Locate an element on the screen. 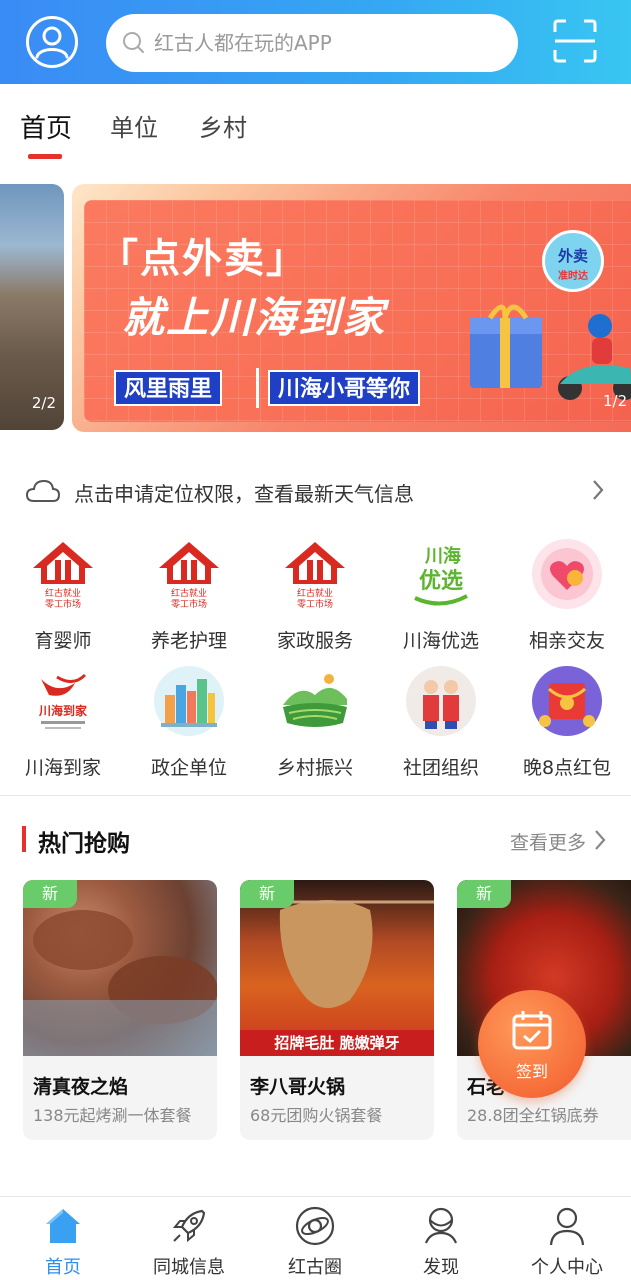 Image resolution: width=631 pixels, height=1280 pixels. deal-image-caption: 招牌毛肚 脆嫩弹牙 is located at coordinates (337, 1043).